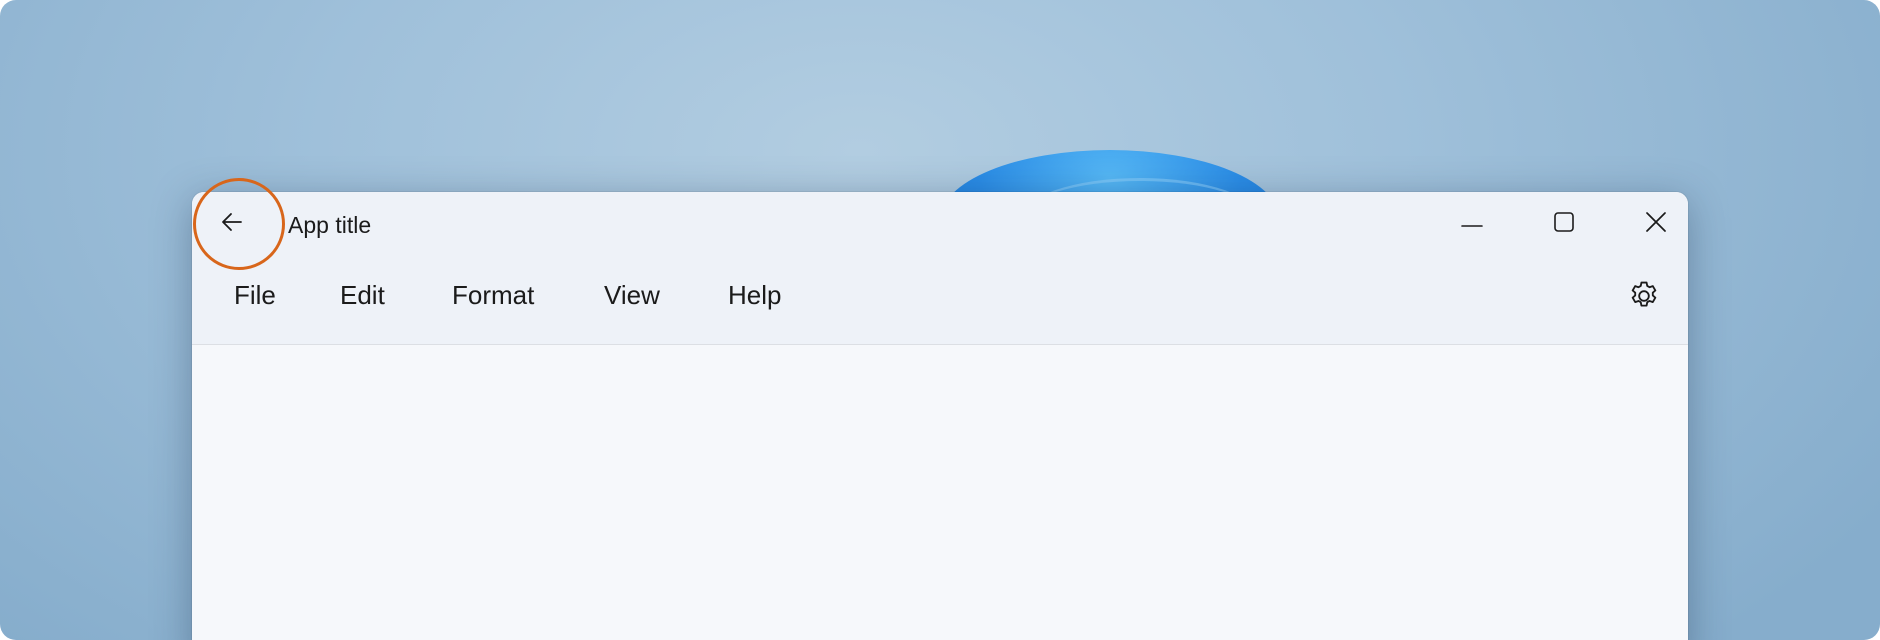 This screenshot has height=640, width=1880. I want to click on menu-item-format: Format, so click(493, 295).